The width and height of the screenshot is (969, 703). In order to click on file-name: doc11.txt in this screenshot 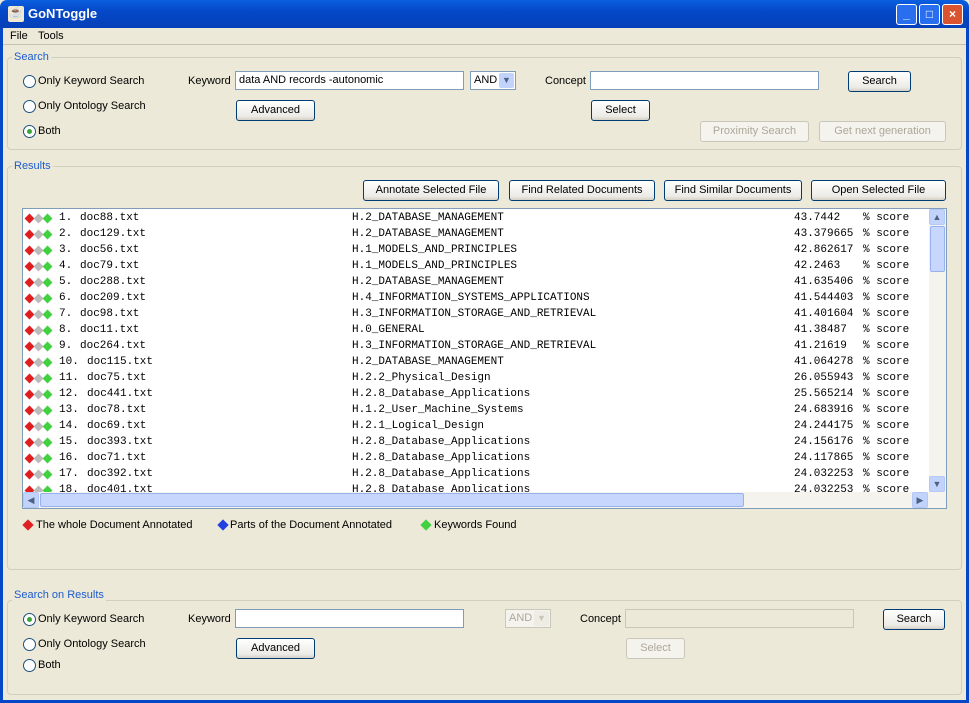, I will do `click(110, 330)`.